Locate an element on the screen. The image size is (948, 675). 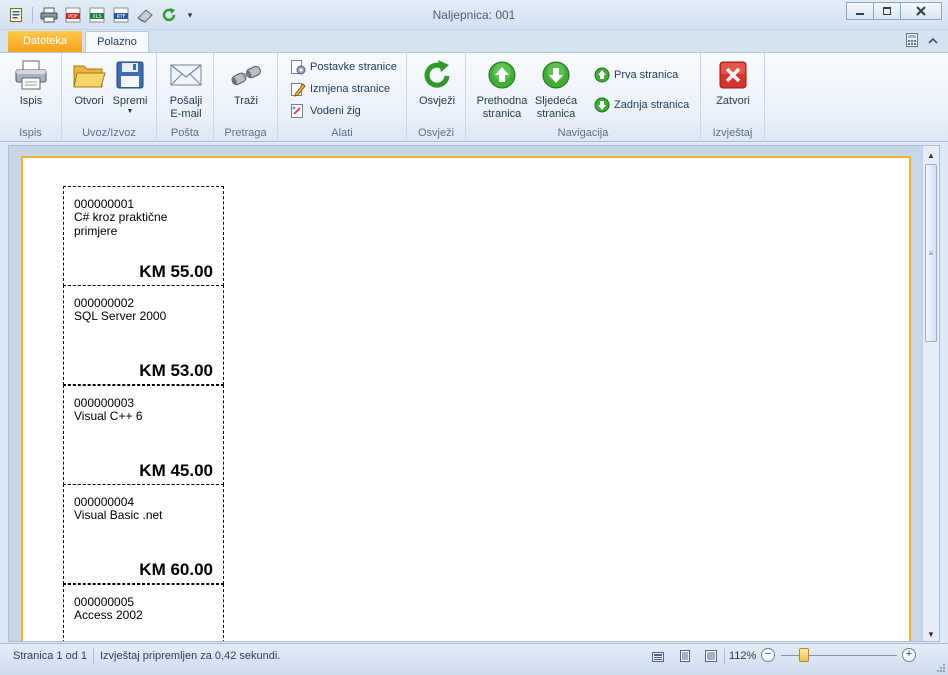
label-card: 000000002 SQL Server 2000 KM 53.00 is located at coordinates (143, 335).